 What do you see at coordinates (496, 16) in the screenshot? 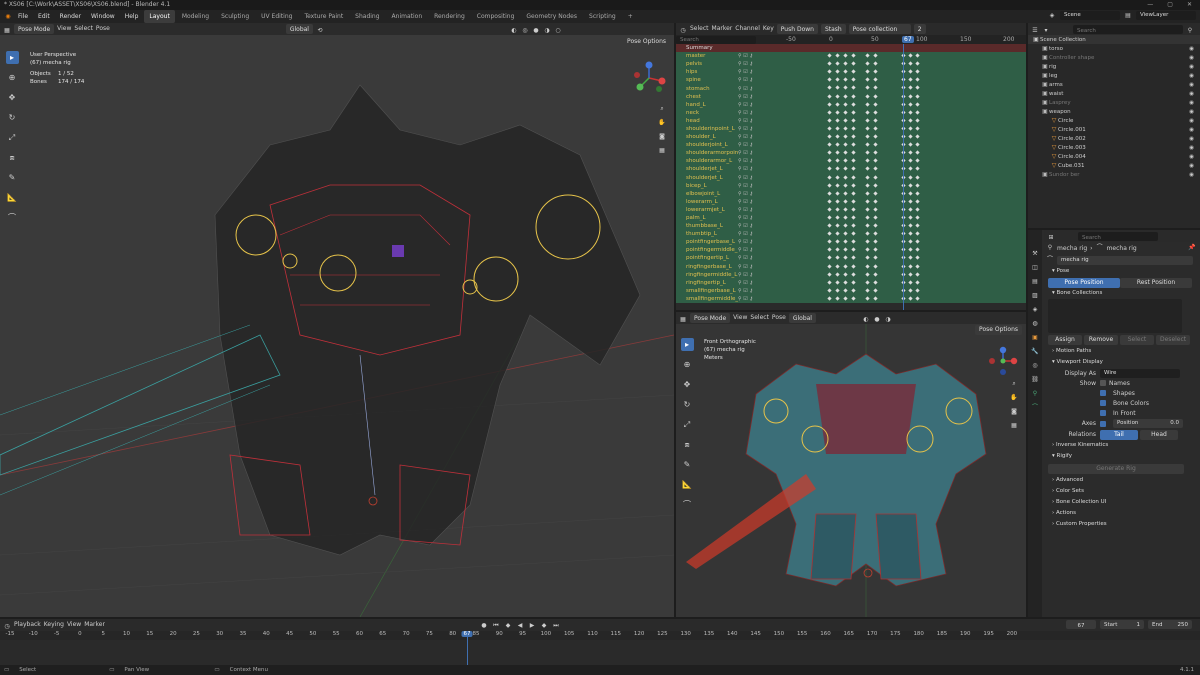
I see `tab-compositing: Compositing` at bounding box center [496, 16].